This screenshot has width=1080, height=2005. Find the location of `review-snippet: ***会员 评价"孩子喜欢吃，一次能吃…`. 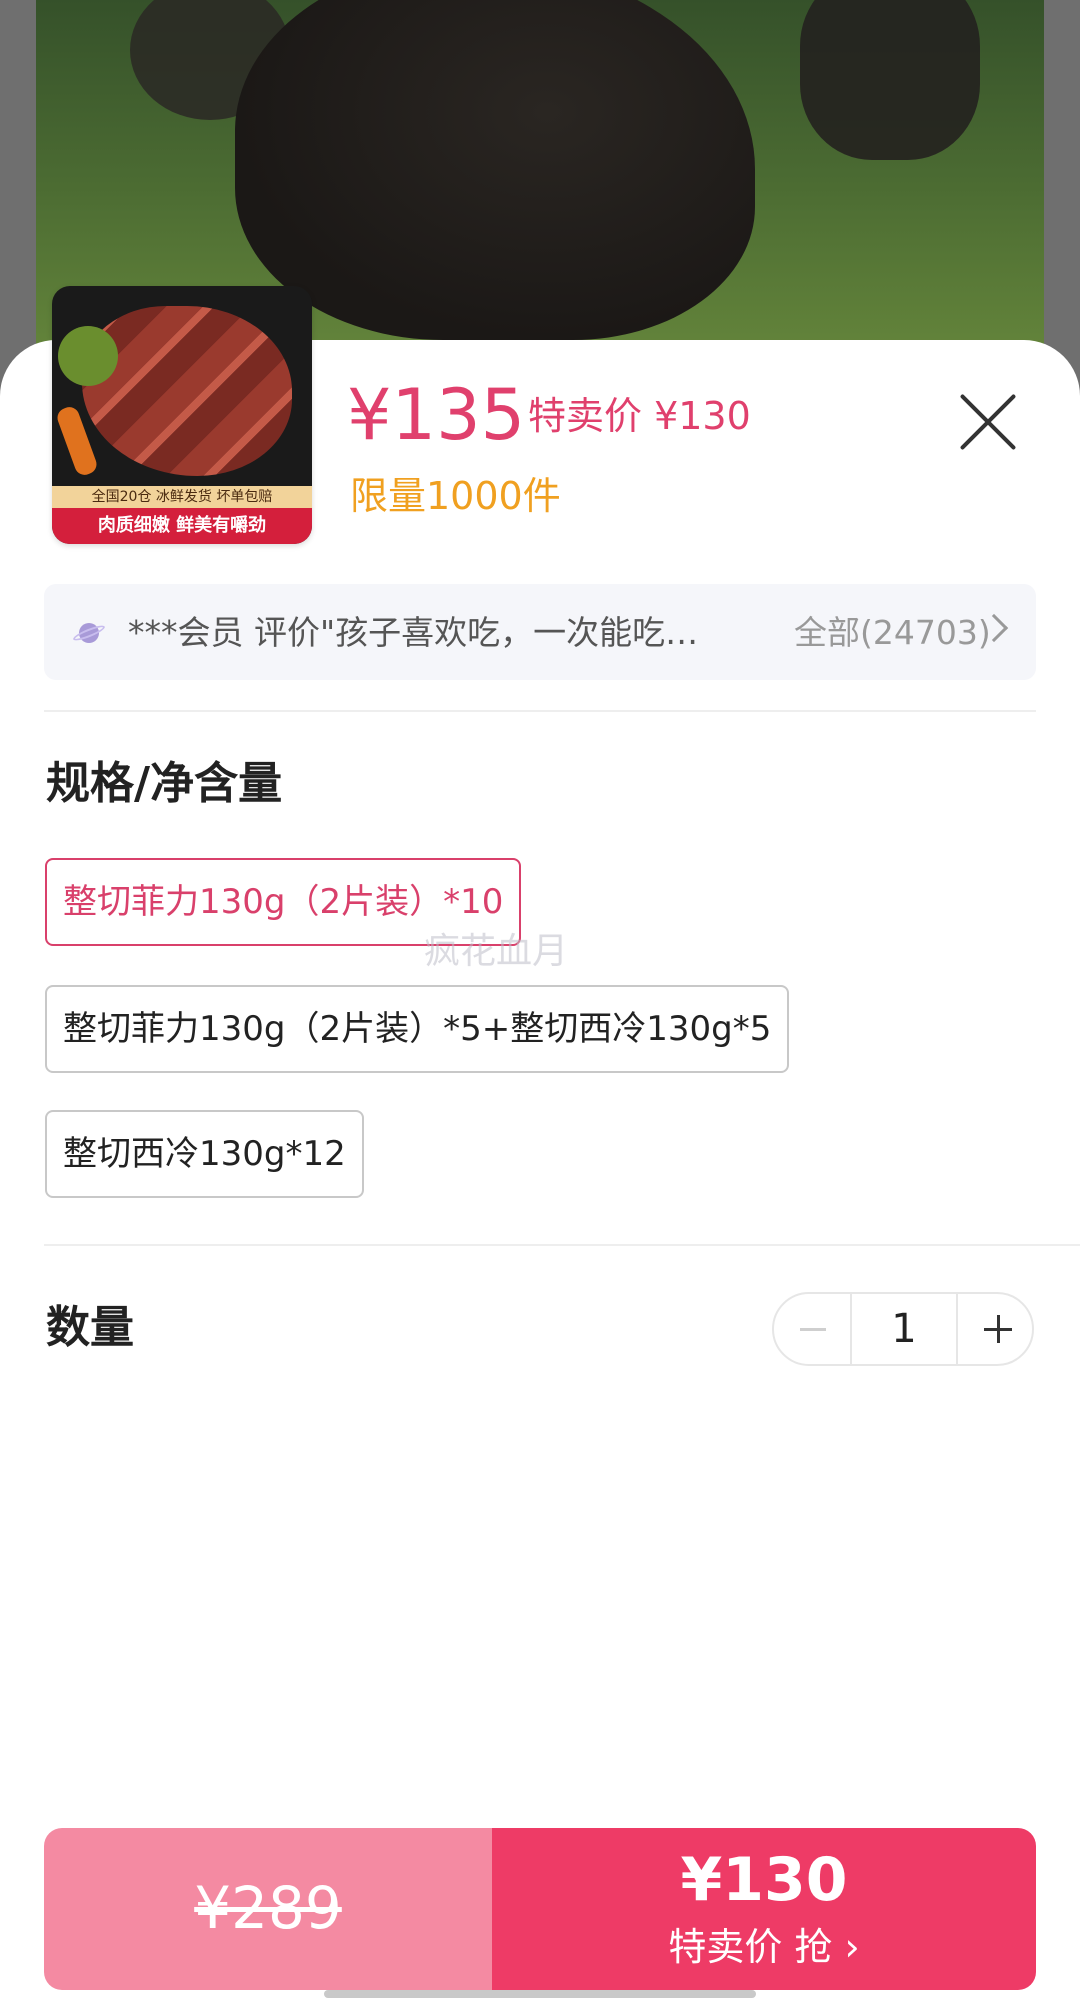

review-snippet: ***会员 评价"孩子喜欢吃，一次能吃… is located at coordinates (413, 632).